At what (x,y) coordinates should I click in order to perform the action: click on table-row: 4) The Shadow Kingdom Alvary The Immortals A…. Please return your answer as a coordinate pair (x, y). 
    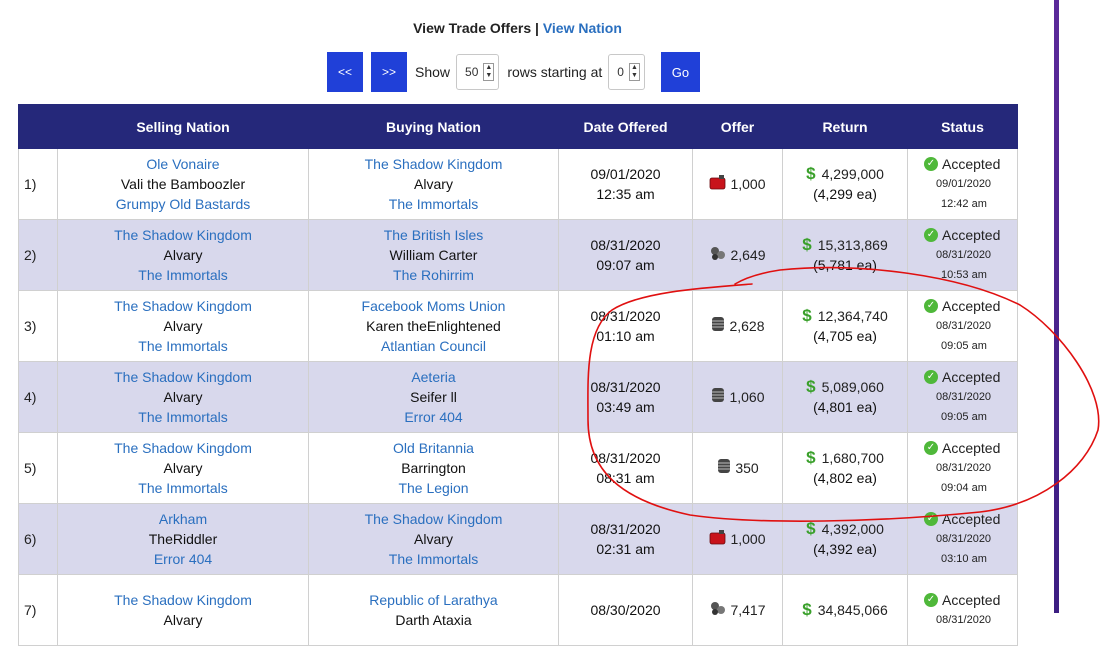
    Looking at the image, I should click on (518, 397).